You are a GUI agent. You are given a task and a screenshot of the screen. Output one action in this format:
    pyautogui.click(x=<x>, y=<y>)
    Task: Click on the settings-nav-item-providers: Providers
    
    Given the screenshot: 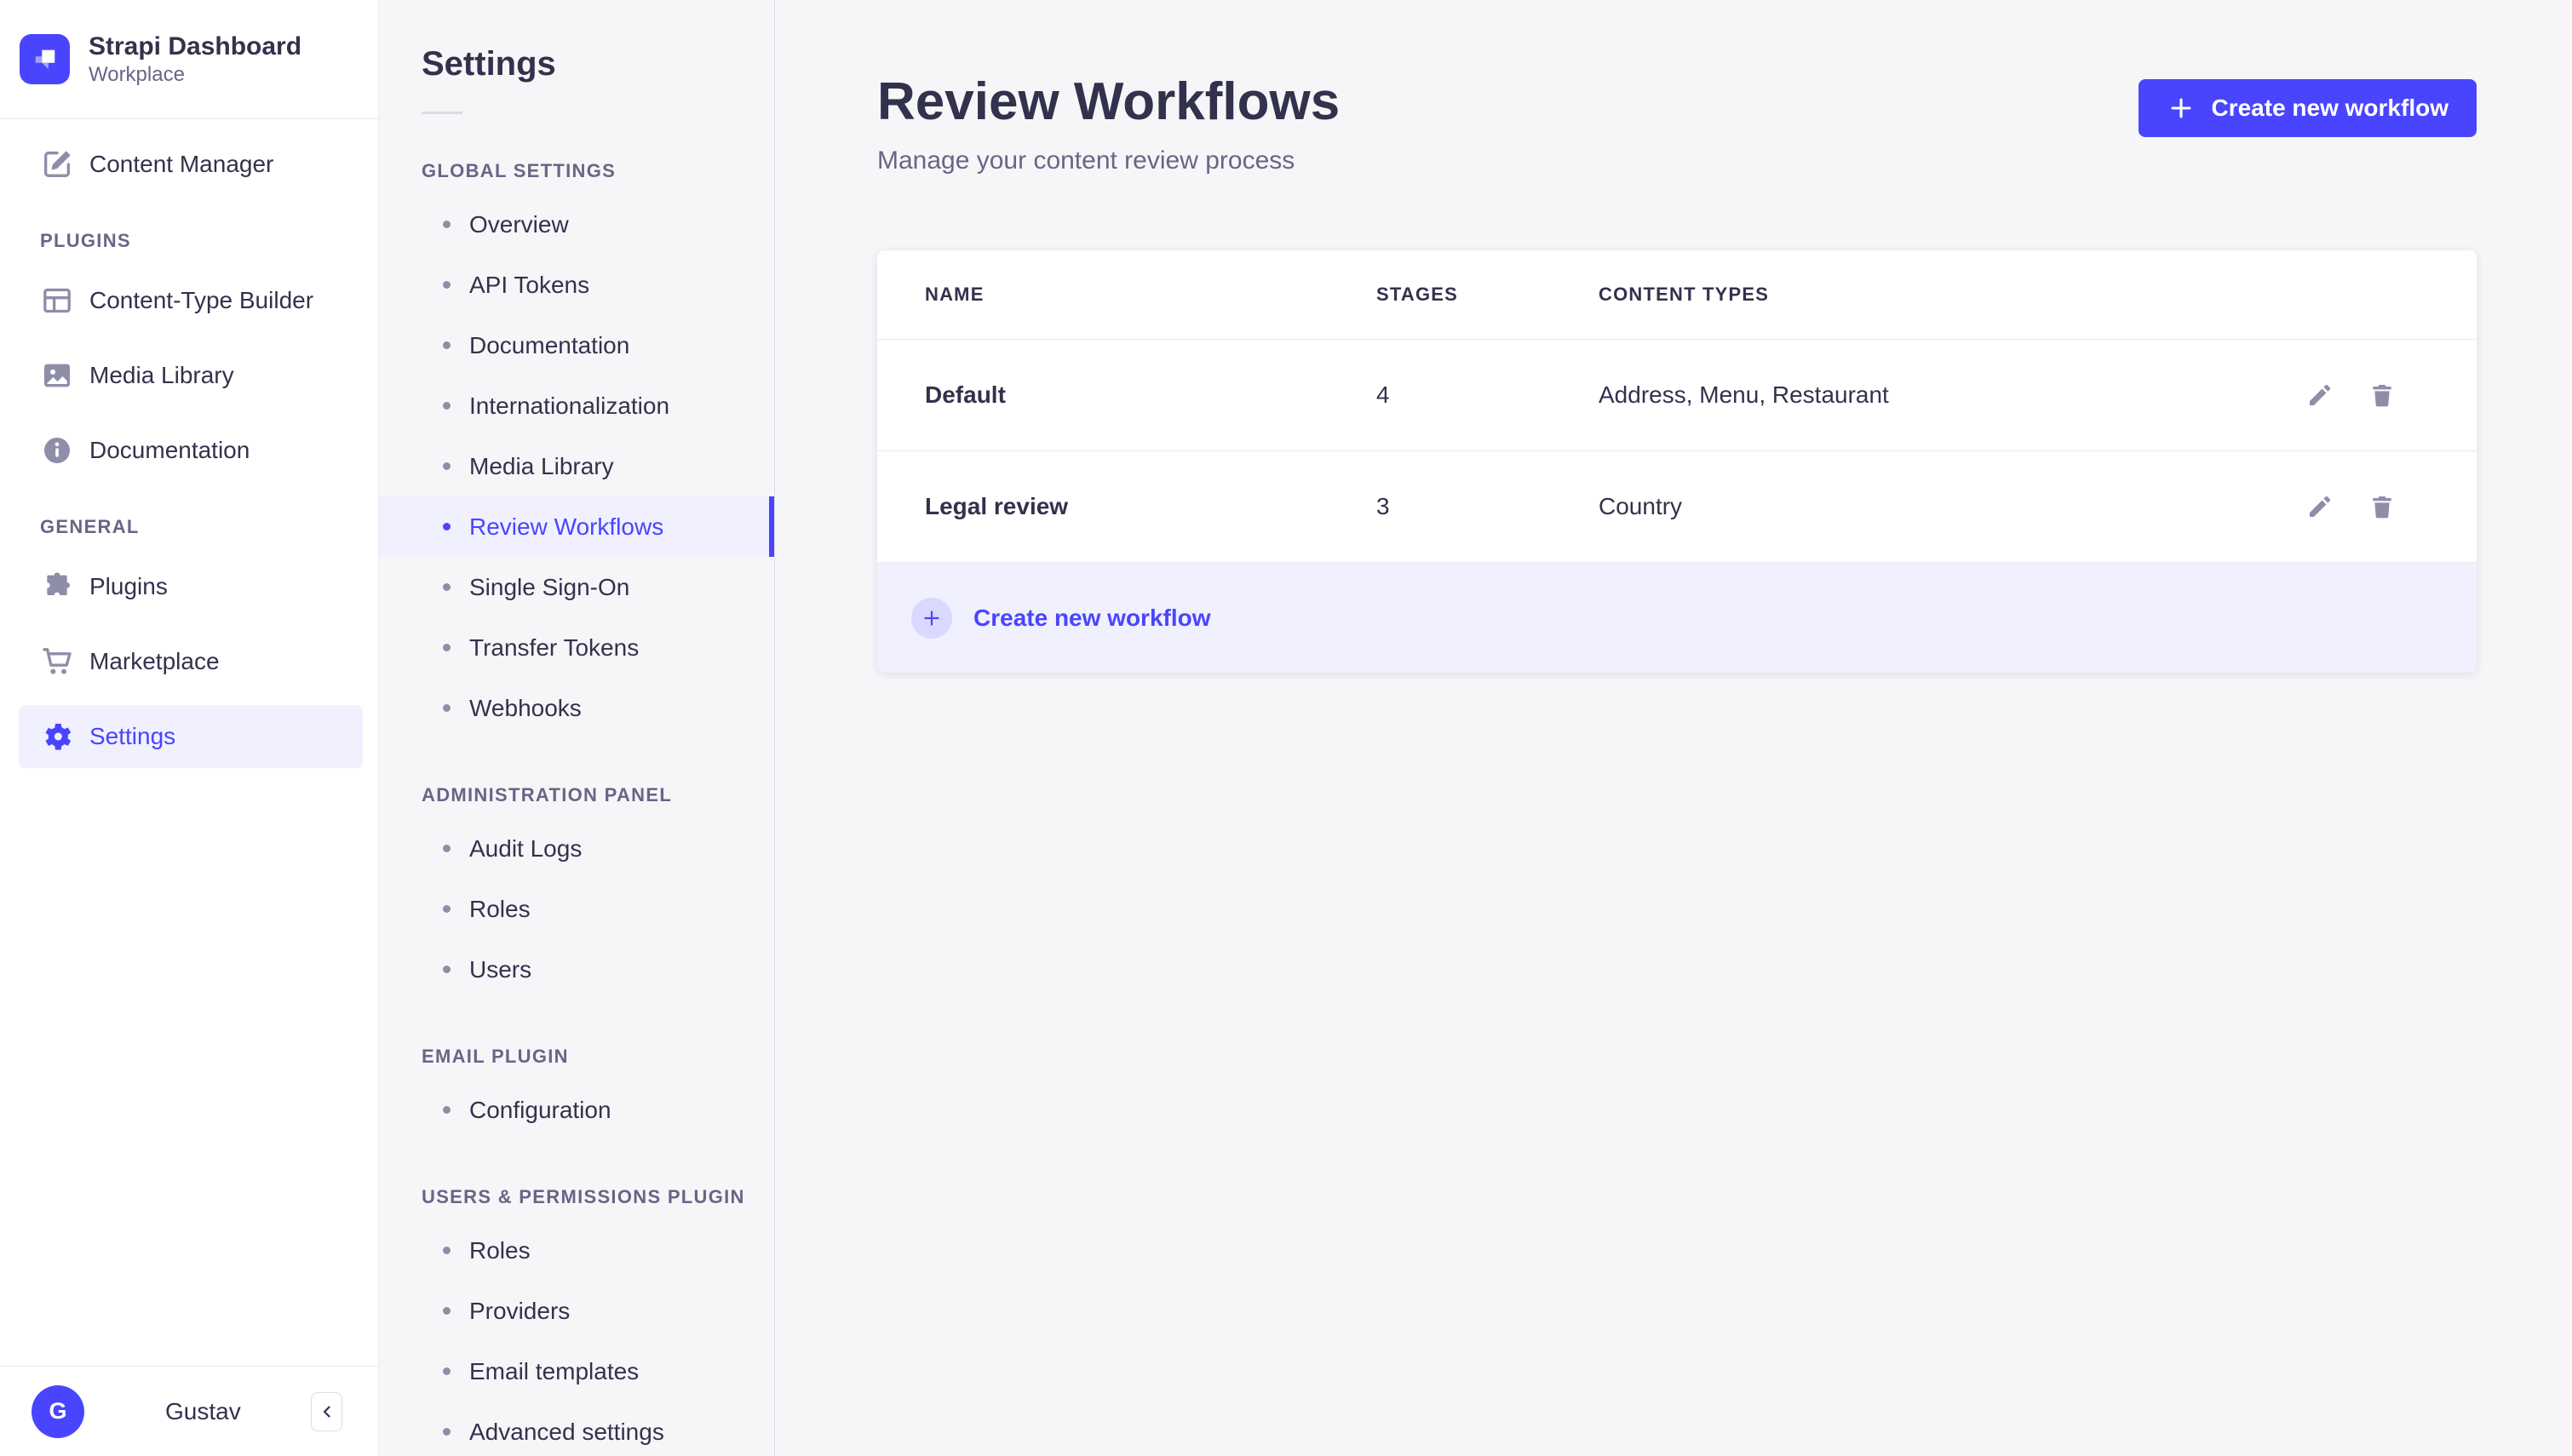 What is the action you would take?
    pyautogui.click(x=576, y=1311)
    